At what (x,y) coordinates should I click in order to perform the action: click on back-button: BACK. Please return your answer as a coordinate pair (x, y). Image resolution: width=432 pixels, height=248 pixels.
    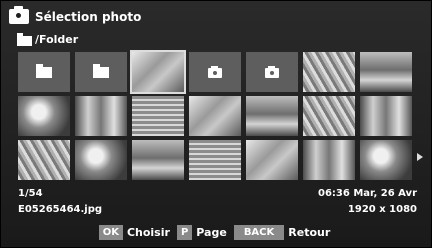
    Looking at the image, I should click on (259, 232).